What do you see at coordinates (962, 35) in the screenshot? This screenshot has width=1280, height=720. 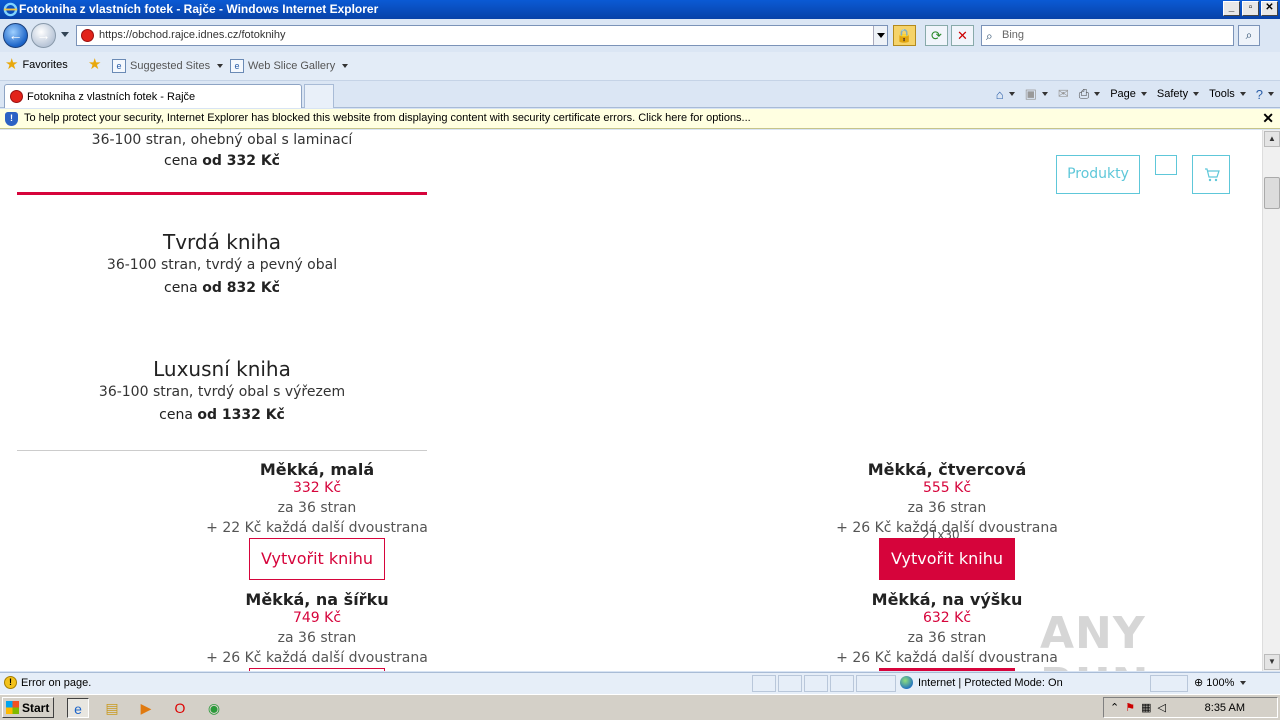 I see `stop-icon: ✕` at bounding box center [962, 35].